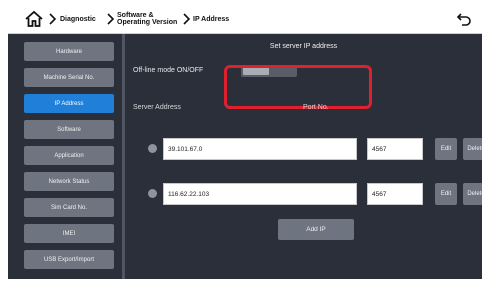 The image size is (482, 285). I want to click on breadcrumb-diagnostic: Diagnostic, so click(78, 19).